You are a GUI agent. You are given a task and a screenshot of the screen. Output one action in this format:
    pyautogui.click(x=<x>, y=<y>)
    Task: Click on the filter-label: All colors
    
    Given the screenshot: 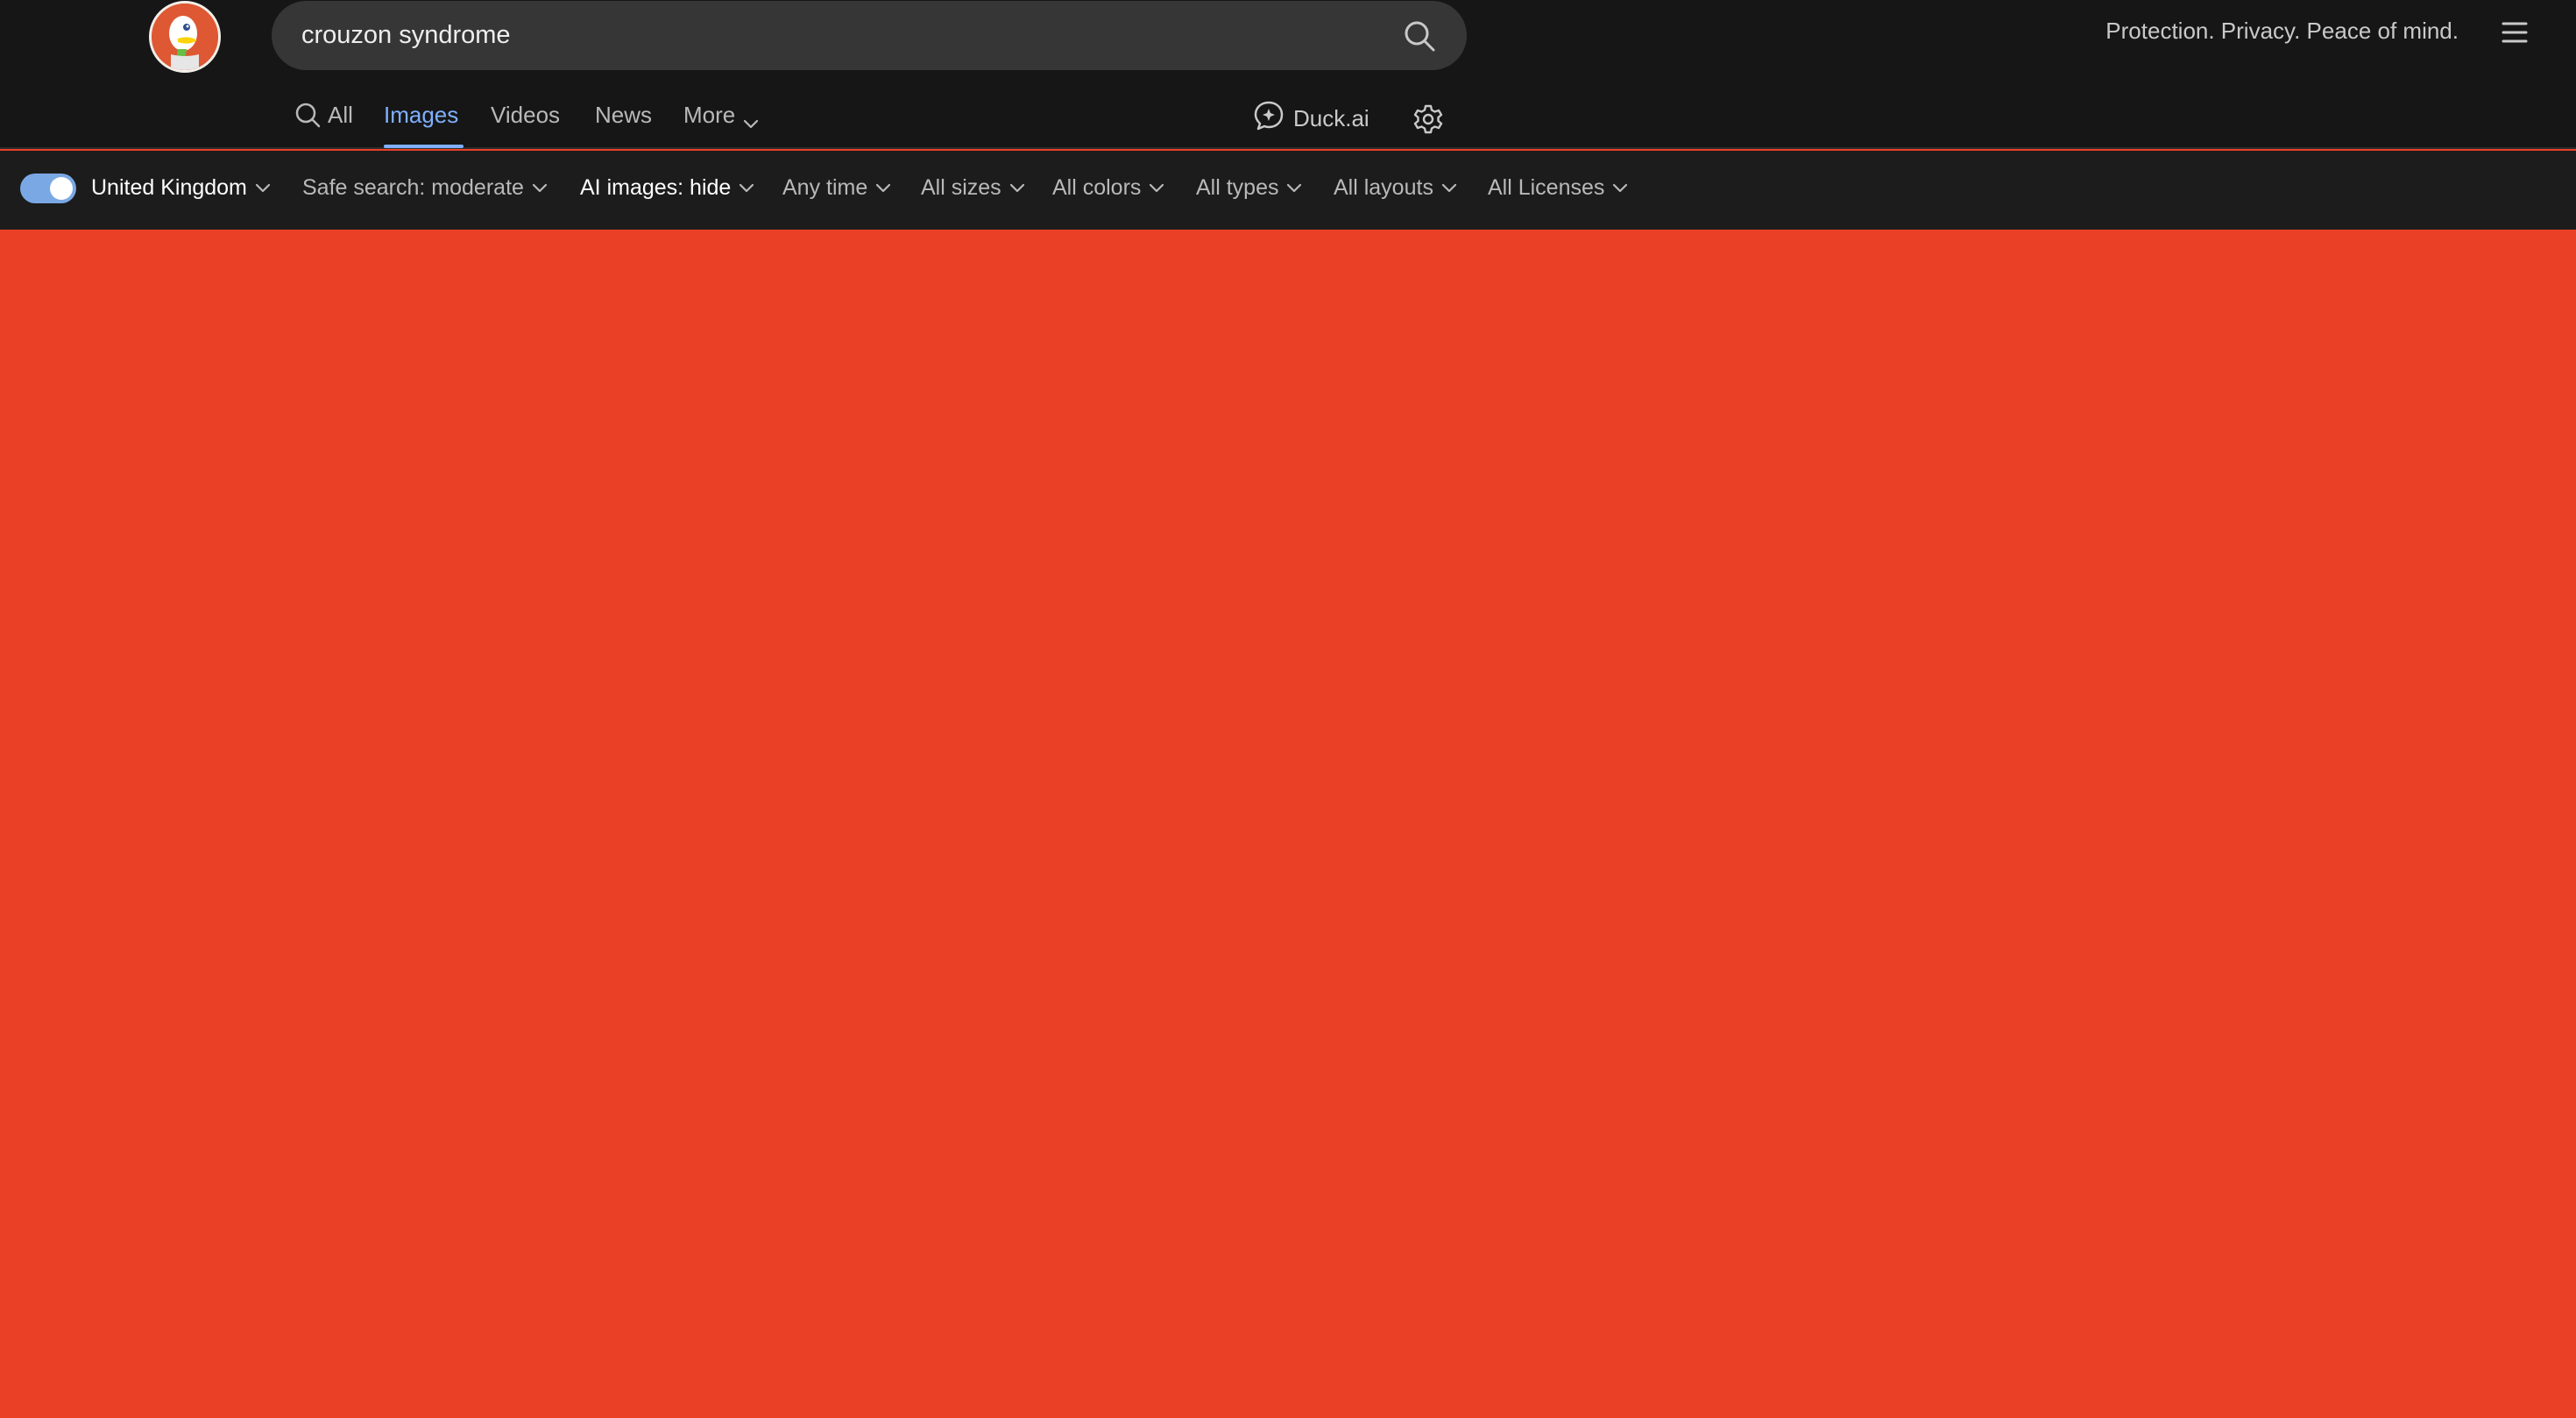 What is the action you would take?
    pyautogui.click(x=1097, y=187)
    